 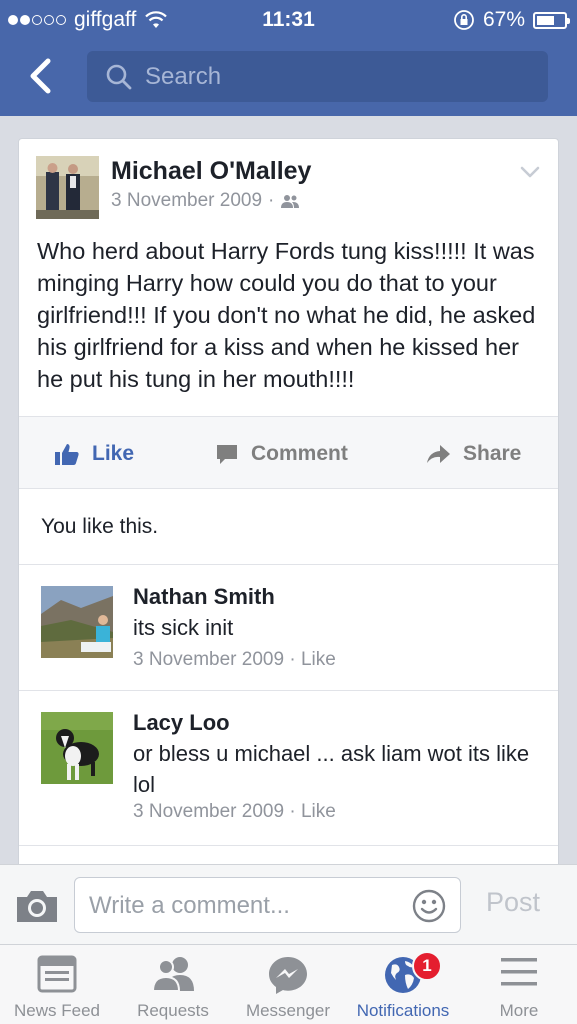 I want to click on tab-label: Requests, so click(x=173, y=1010).